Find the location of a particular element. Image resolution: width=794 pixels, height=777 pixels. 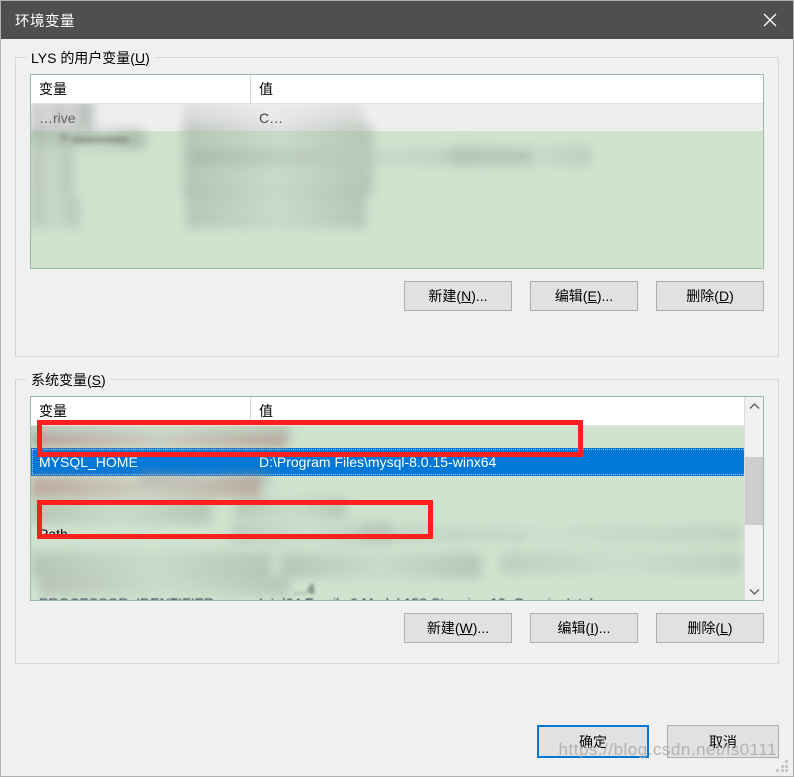

user-edit-accel: E is located at coordinates (592, 296).